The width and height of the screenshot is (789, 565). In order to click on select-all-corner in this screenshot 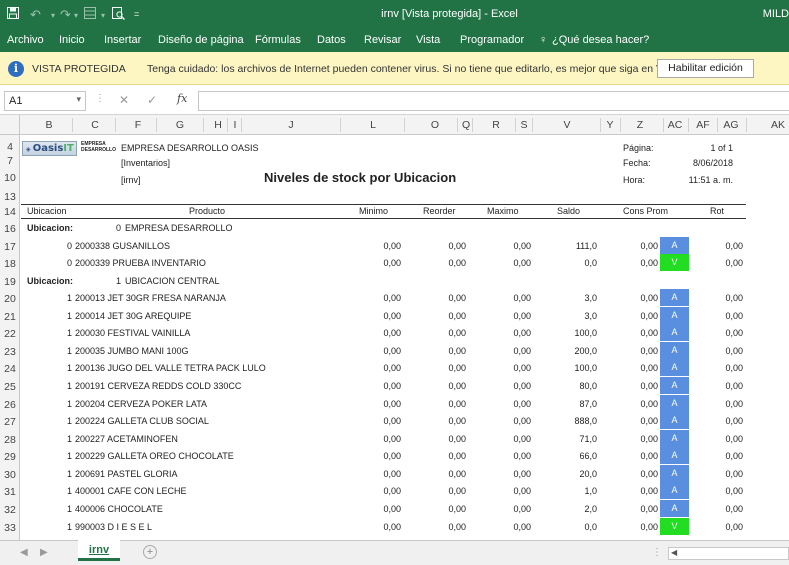, I will do `click(10, 125)`.